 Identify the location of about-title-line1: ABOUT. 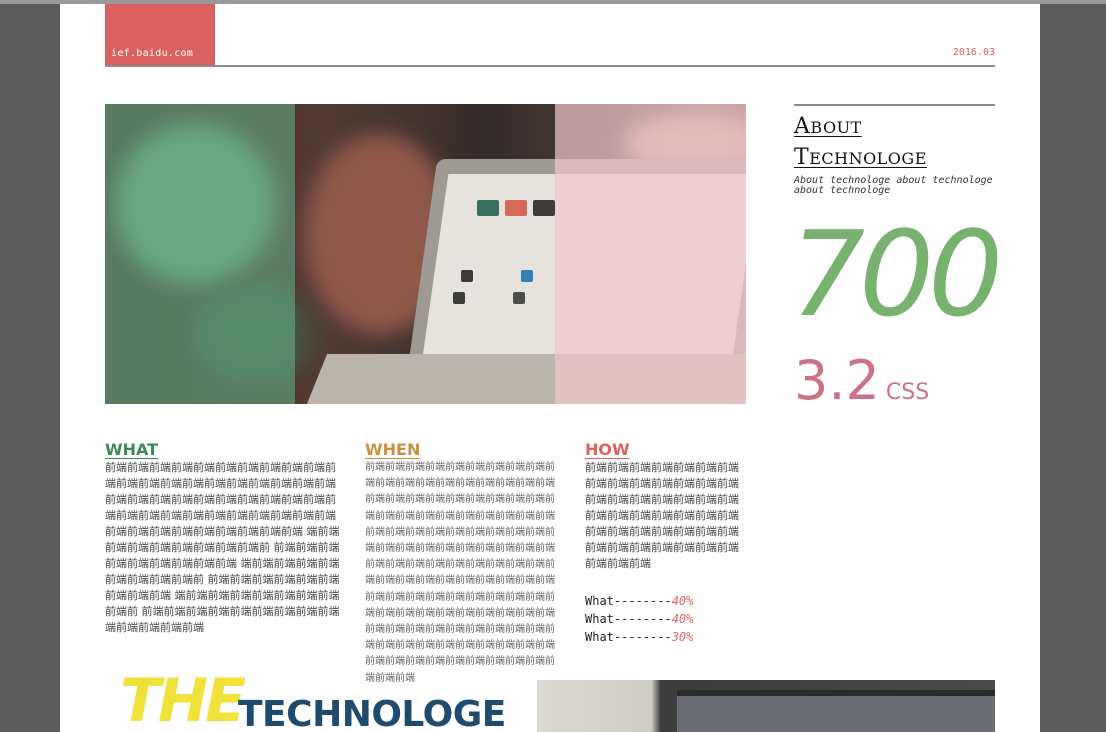
(894, 127).